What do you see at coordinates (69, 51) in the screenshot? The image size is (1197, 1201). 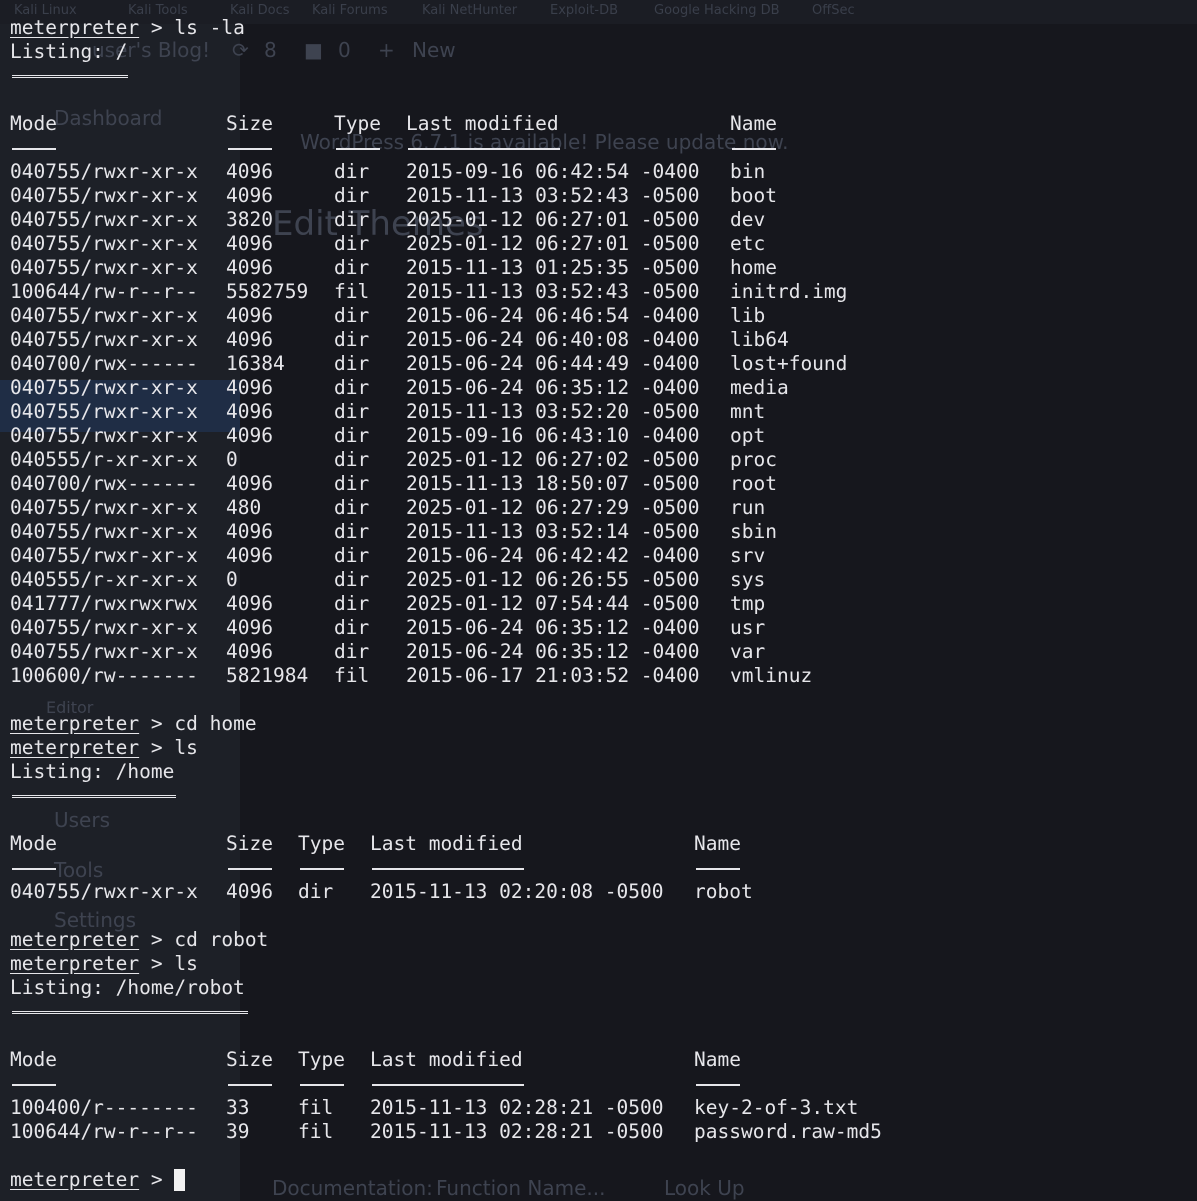 I see `listing-title: Listing: /` at bounding box center [69, 51].